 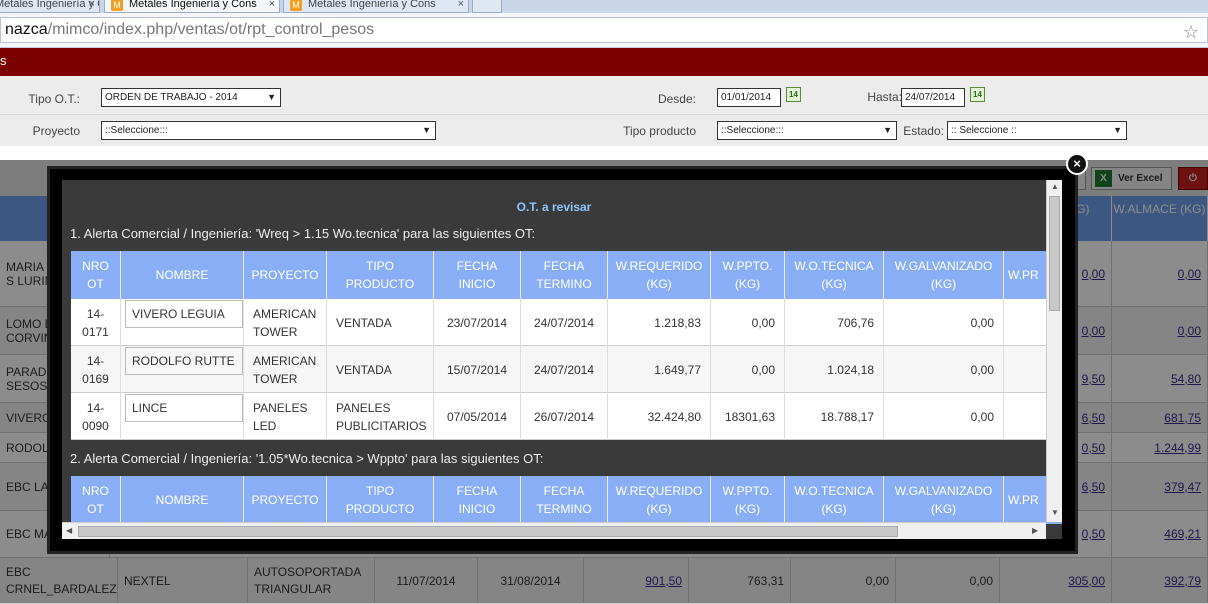 What do you see at coordinates (192, 6) in the screenshot?
I see `browser-tab-active: M Metales Ingeniería y Cons ×` at bounding box center [192, 6].